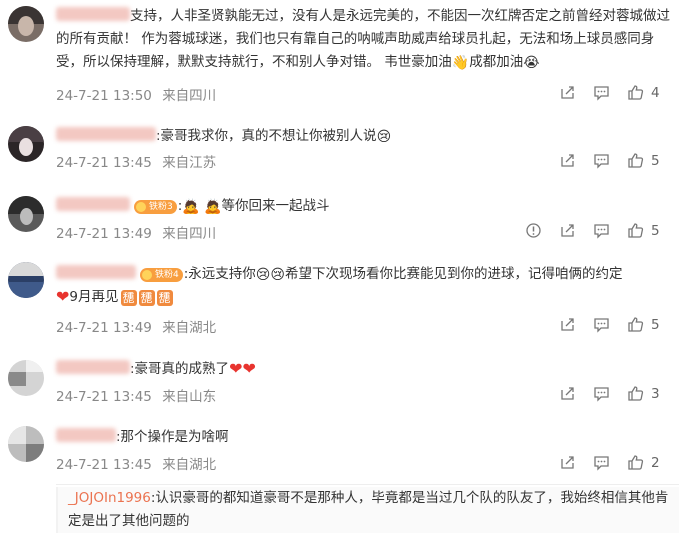 The image size is (687, 539). Describe the element at coordinates (367, 206) in the screenshot. I see `comment-text: 铁粉3:🙇 🙇等你回来一起战斗` at that location.